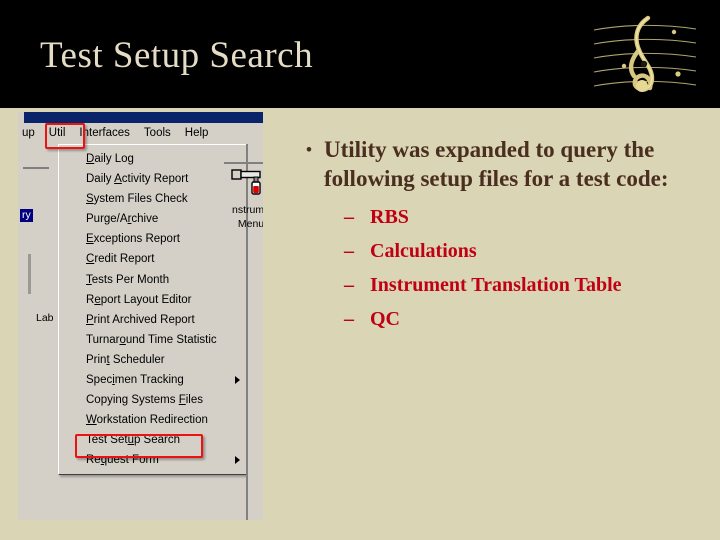  I want to click on menubar-item-up: up, so click(32, 133).